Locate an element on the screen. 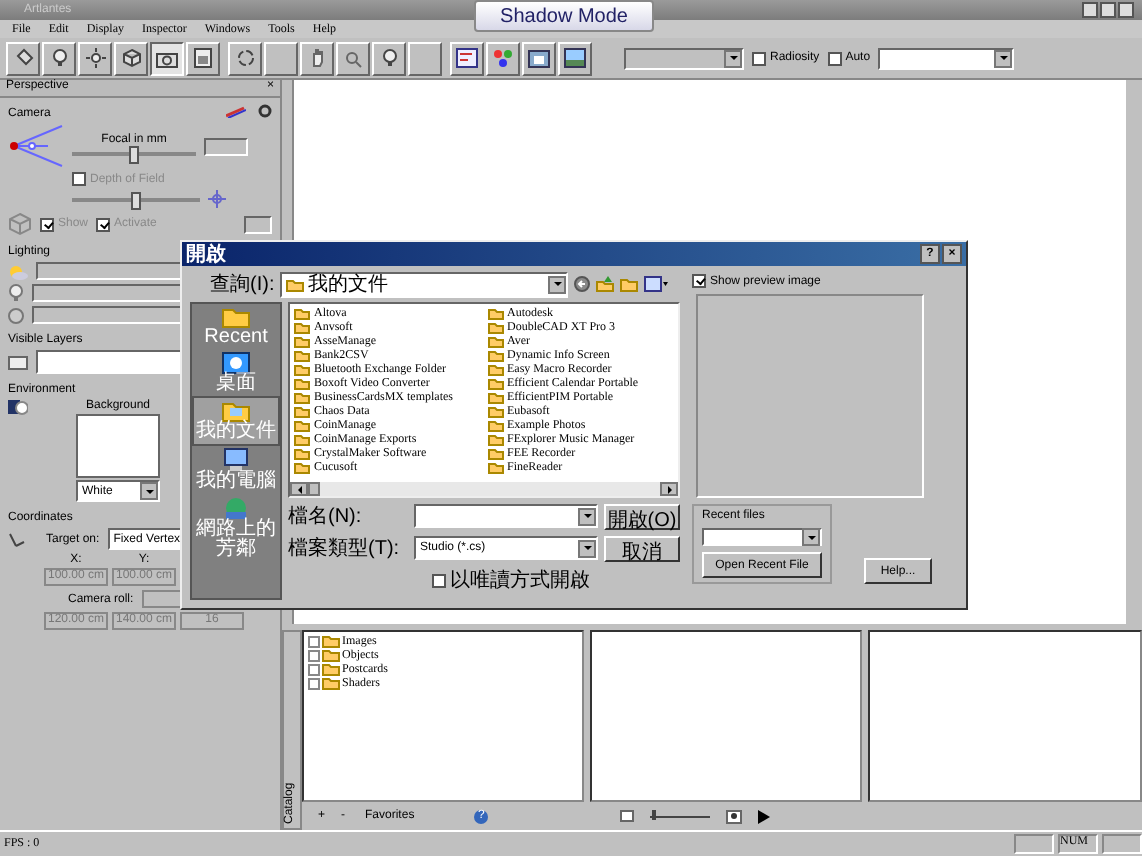 This screenshot has height=856, width=1142. gear-icon is located at coordinates (265, 111).